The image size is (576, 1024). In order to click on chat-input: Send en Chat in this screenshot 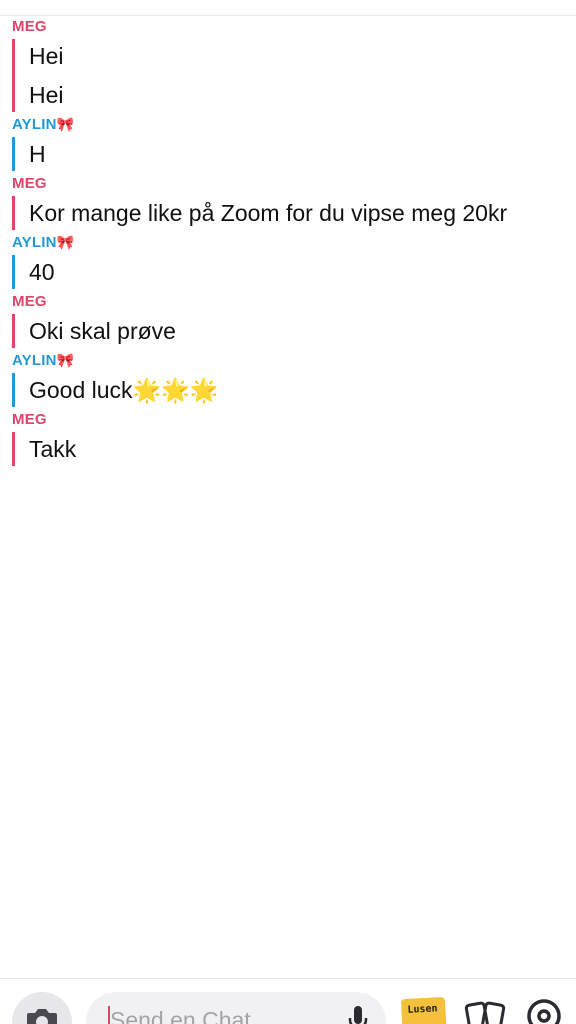, I will do `click(236, 1008)`.